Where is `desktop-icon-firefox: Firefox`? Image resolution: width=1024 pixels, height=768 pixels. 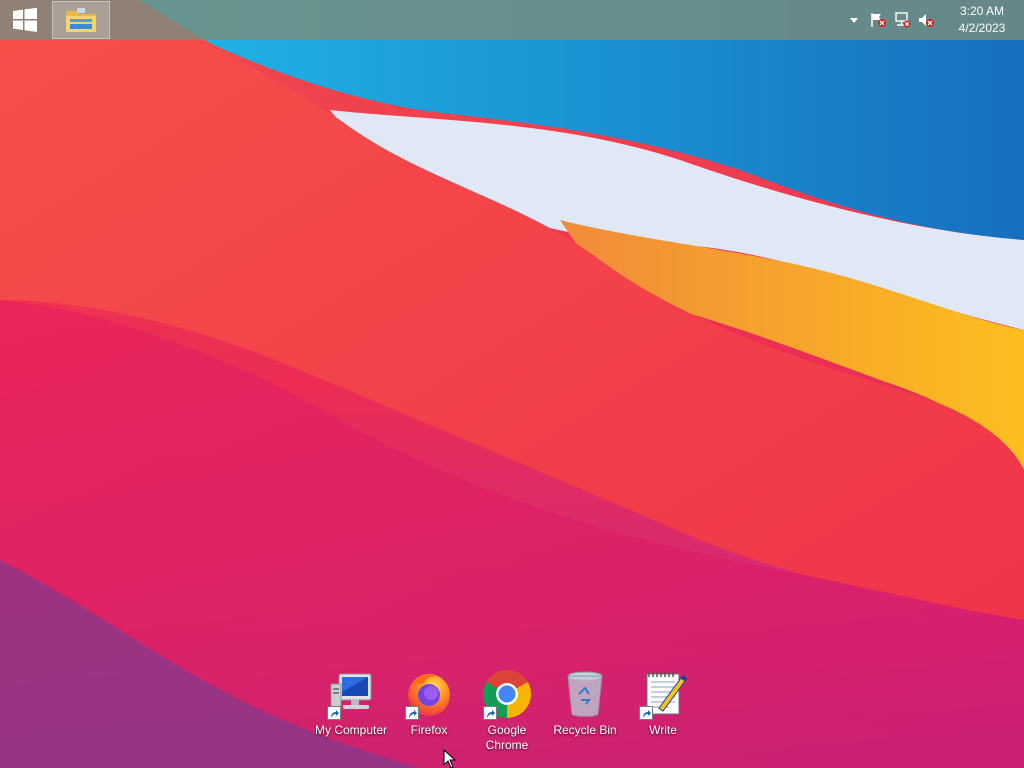
desktop-icon-firefox: Firefox is located at coordinates (429, 703).